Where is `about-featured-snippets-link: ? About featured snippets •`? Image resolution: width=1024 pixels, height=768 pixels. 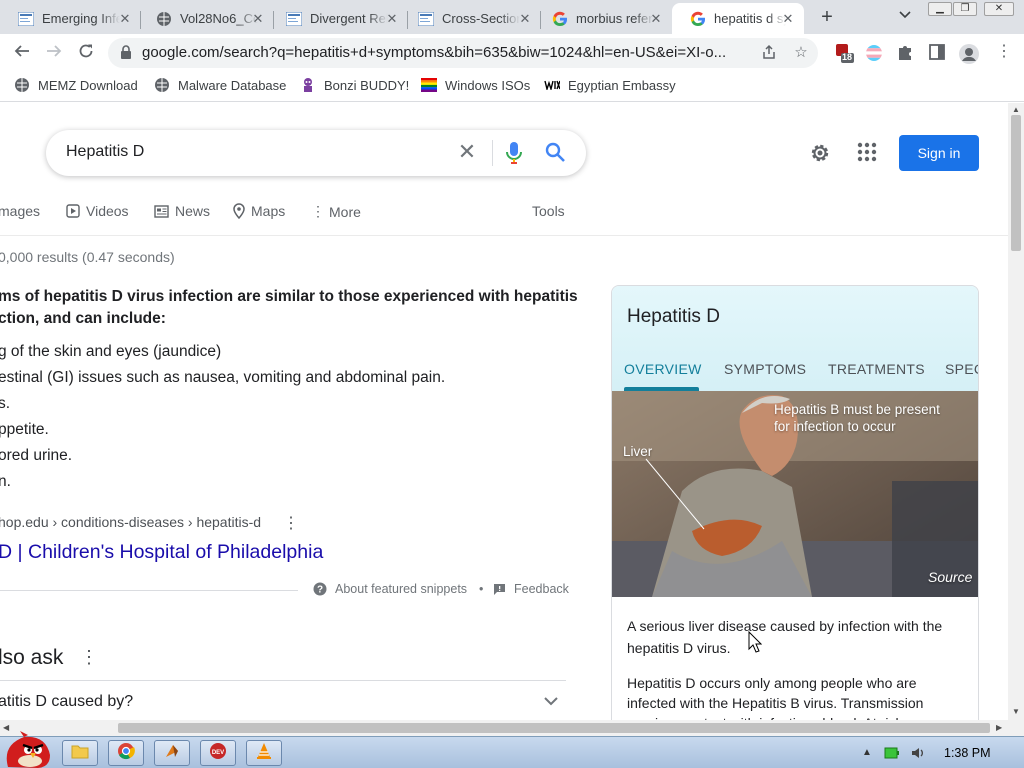 about-featured-snippets-link: ? About featured snippets • is located at coordinates (398, 589).